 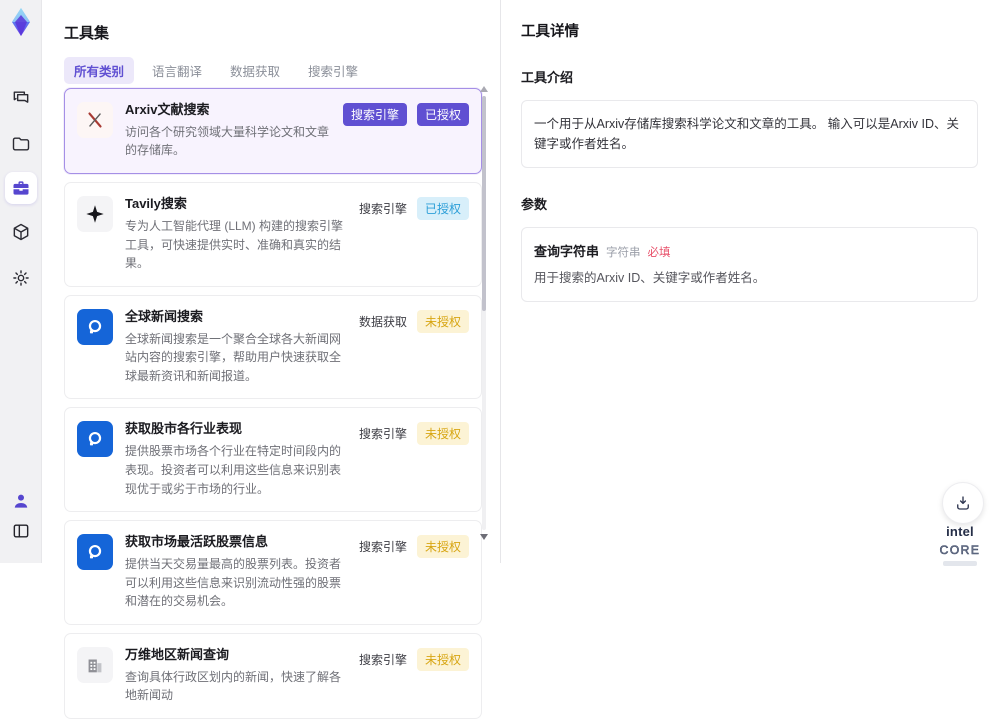 I want to click on settings-icon, so click(x=21, y=278).